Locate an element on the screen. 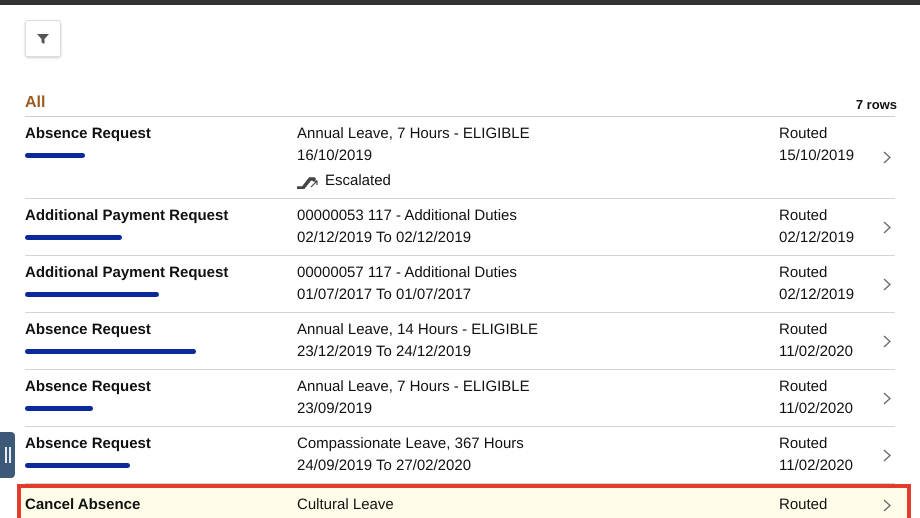 This screenshot has height=518, width=920. grip-icon is located at coordinates (8, 455).